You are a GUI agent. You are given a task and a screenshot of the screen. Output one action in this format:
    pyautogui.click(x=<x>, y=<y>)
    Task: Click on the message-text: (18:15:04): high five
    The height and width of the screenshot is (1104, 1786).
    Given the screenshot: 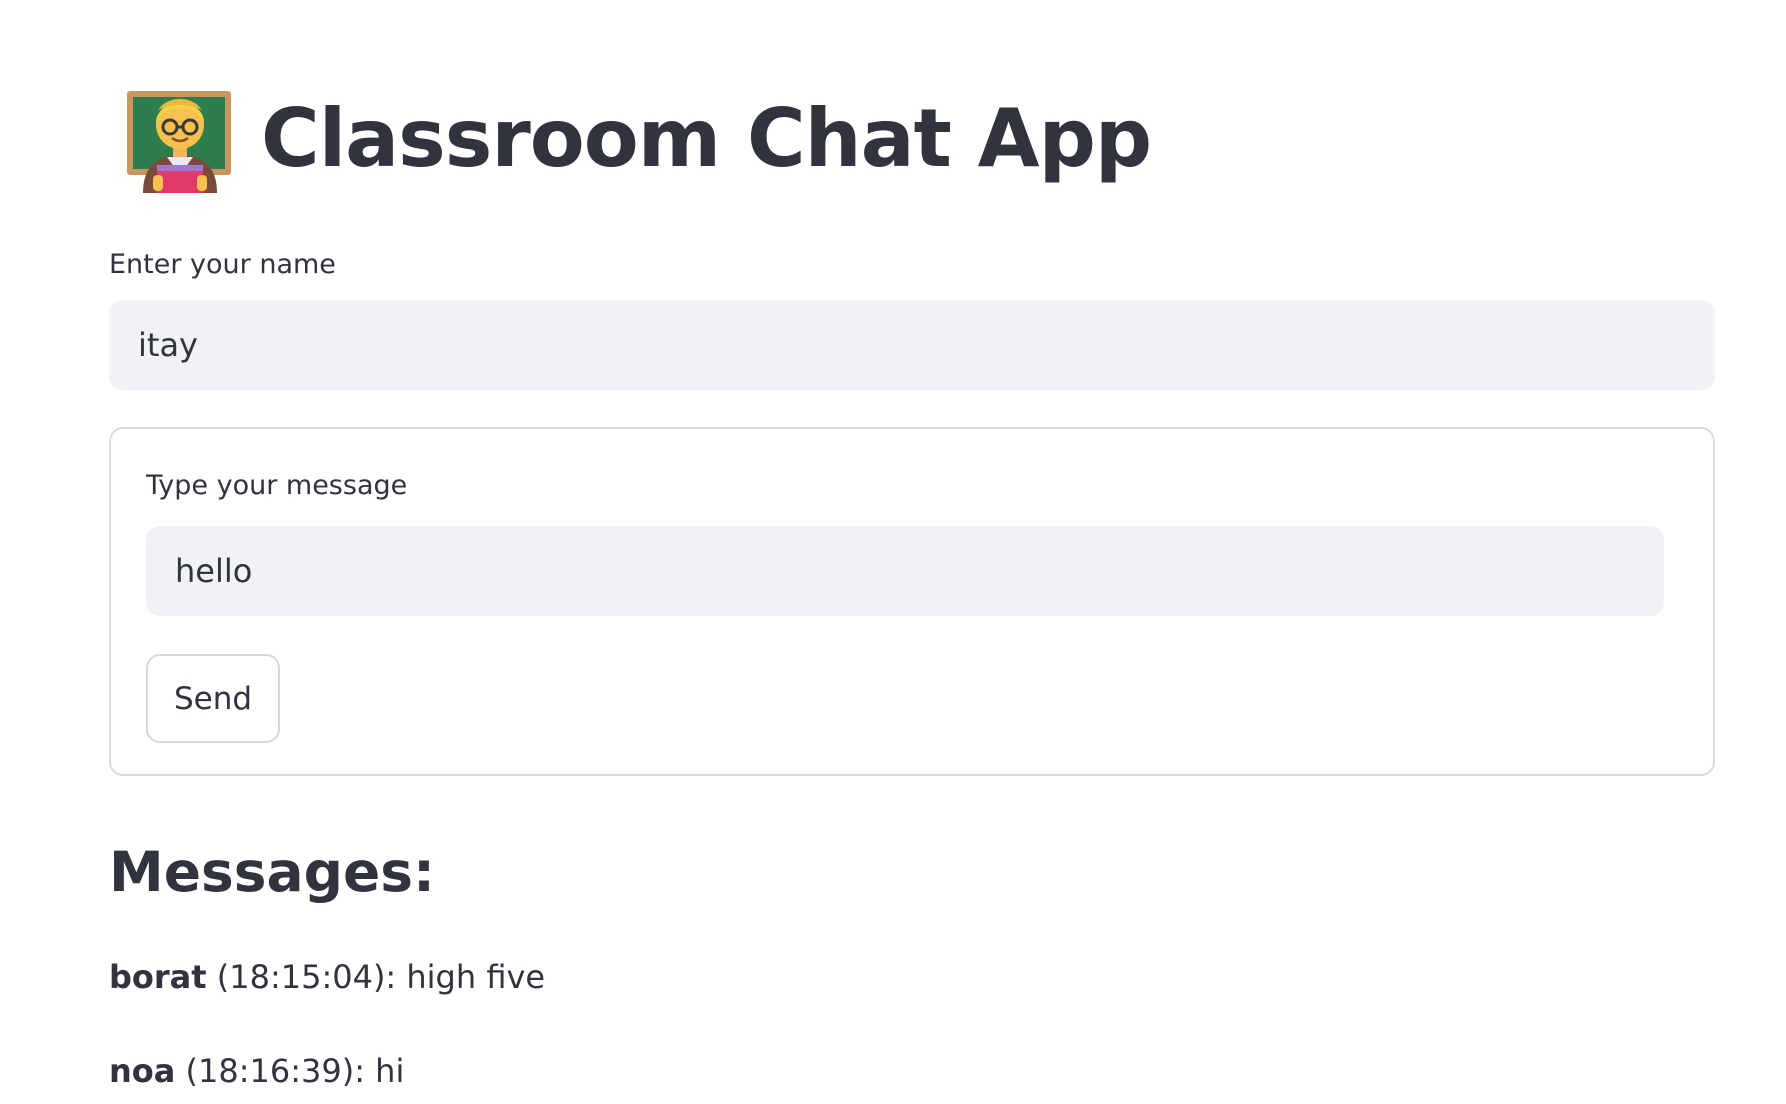 What is the action you would take?
    pyautogui.click(x=376, y=977)
    